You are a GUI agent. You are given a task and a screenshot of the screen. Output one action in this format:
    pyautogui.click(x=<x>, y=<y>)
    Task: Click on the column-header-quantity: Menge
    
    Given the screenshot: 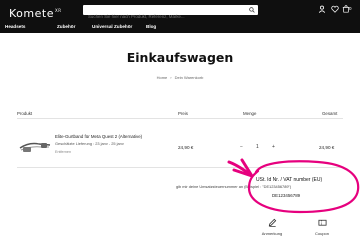 What is the action you would take?
    pyautogui.click(x=250, y=113)
    